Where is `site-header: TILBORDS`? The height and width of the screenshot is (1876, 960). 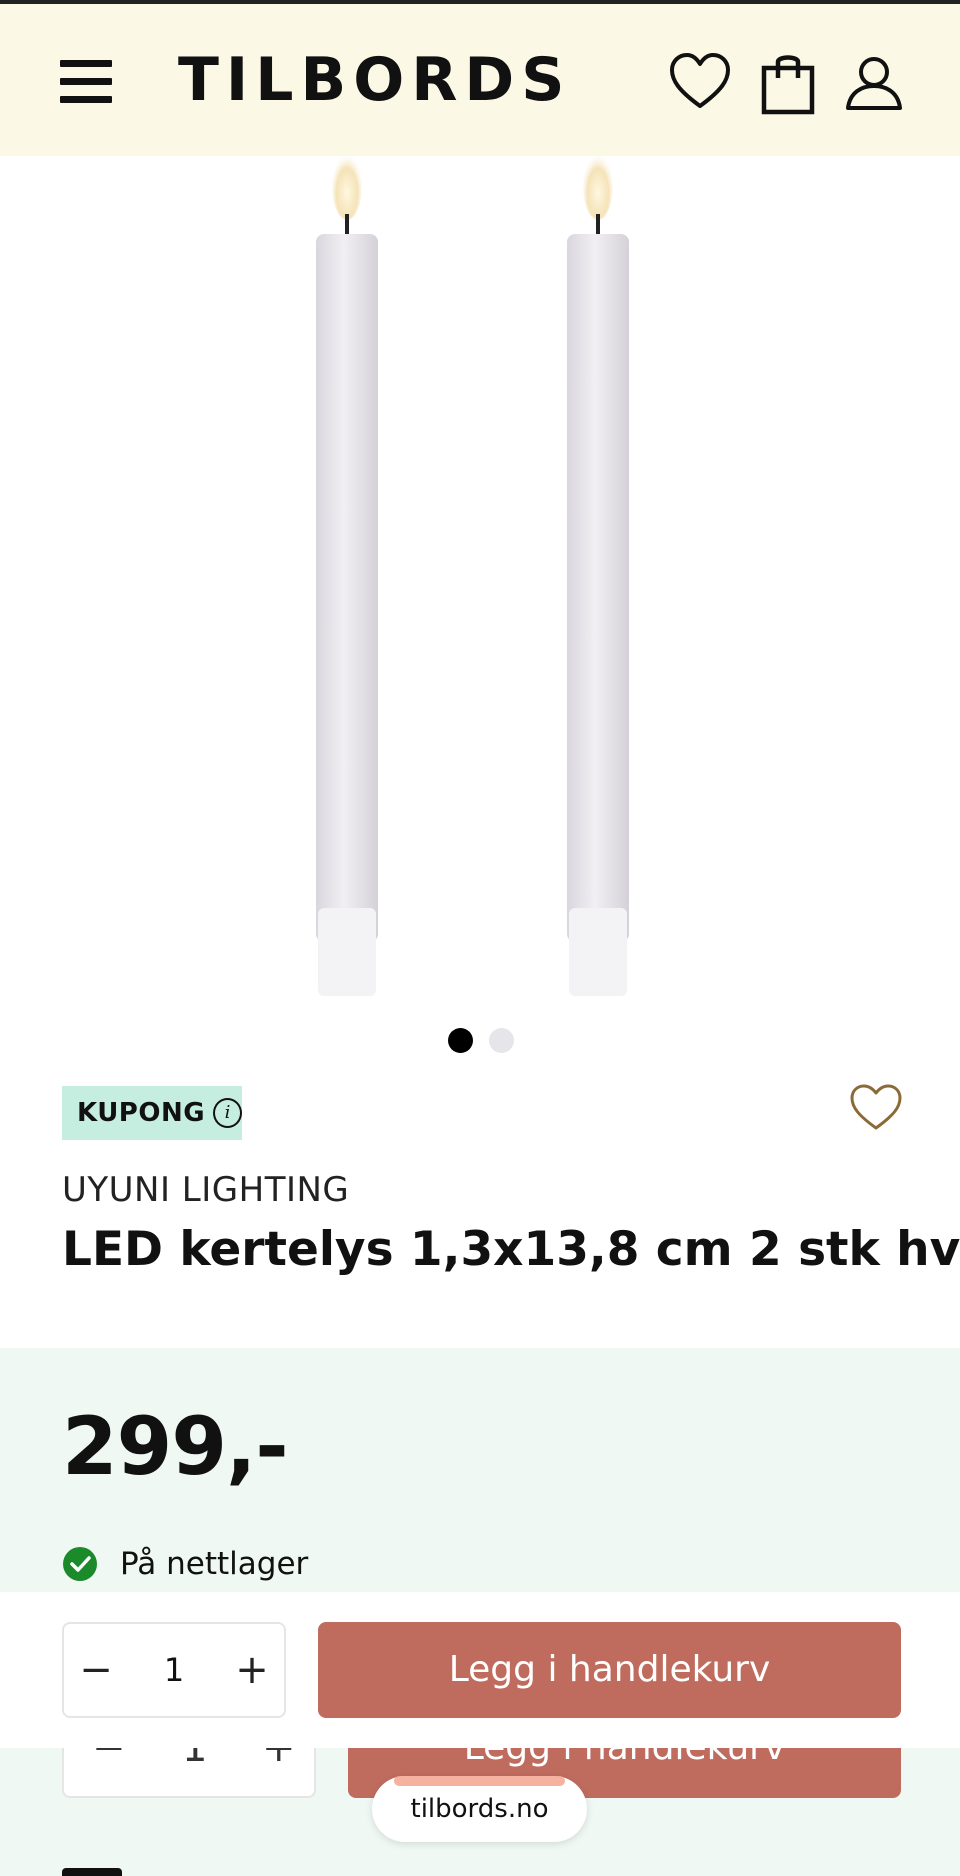
site-header: TILBORDS is located at coordinates (480, 80).